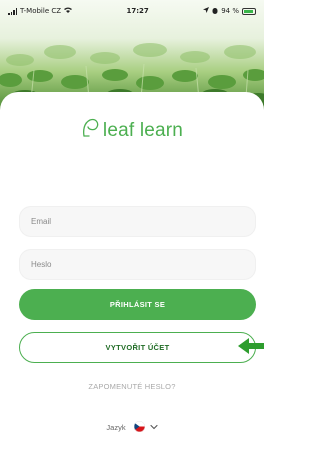 Image resolution: width=320 pixels, height=463 pixels. I want to click on alarm-icon, so click(215, 11).